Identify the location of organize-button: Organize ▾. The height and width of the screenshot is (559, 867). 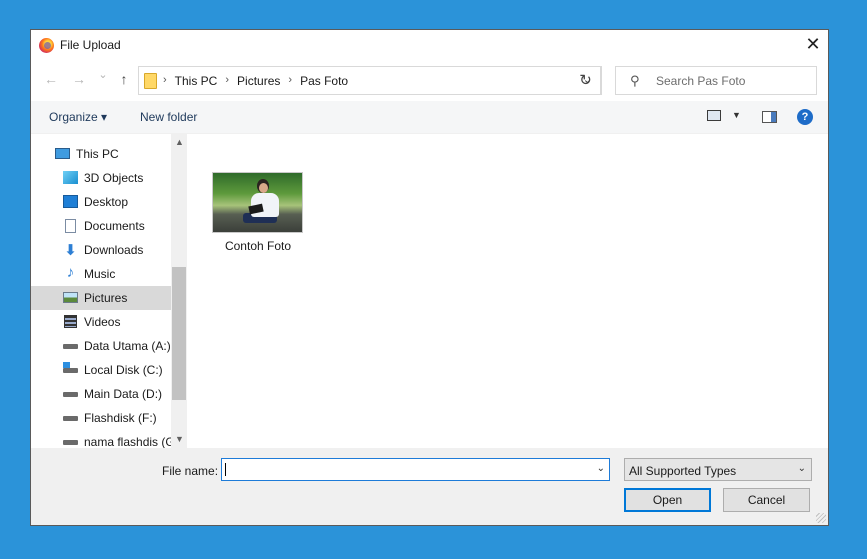
(78, 117).